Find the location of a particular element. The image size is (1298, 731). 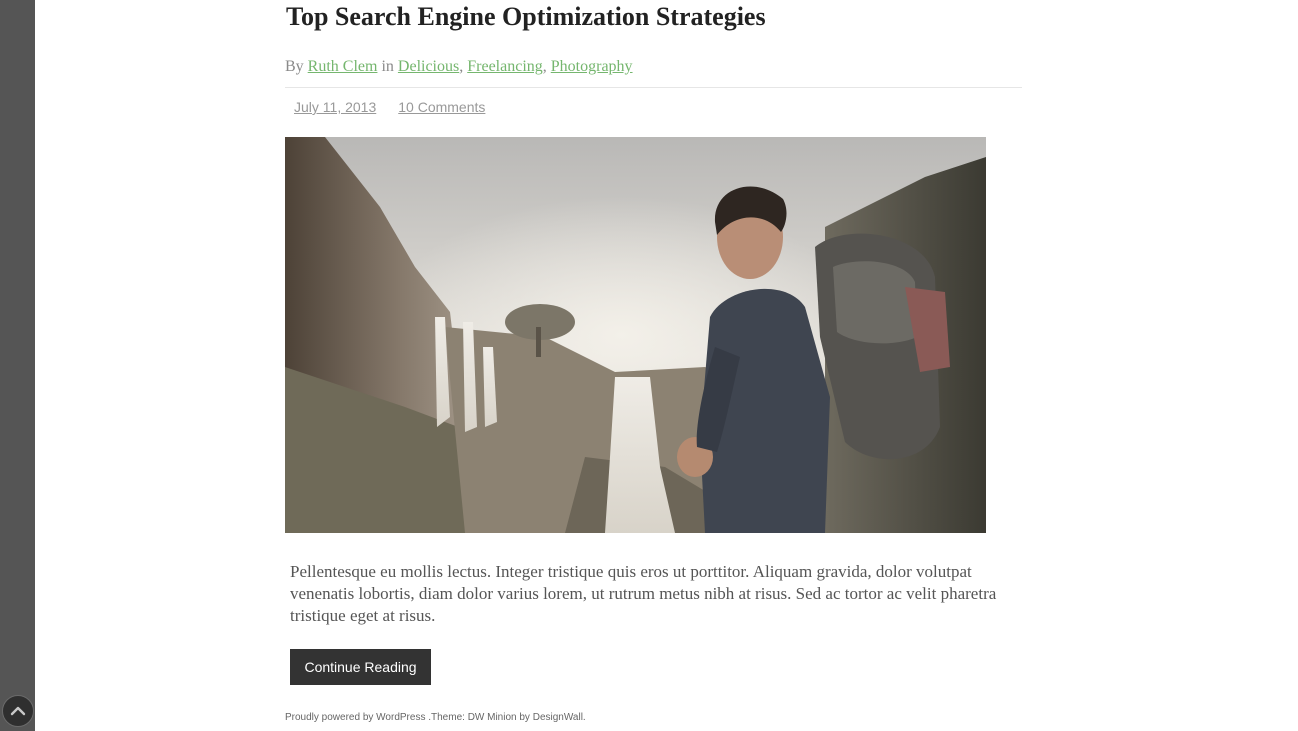

in-word: in is located at coordinates (387, 66).